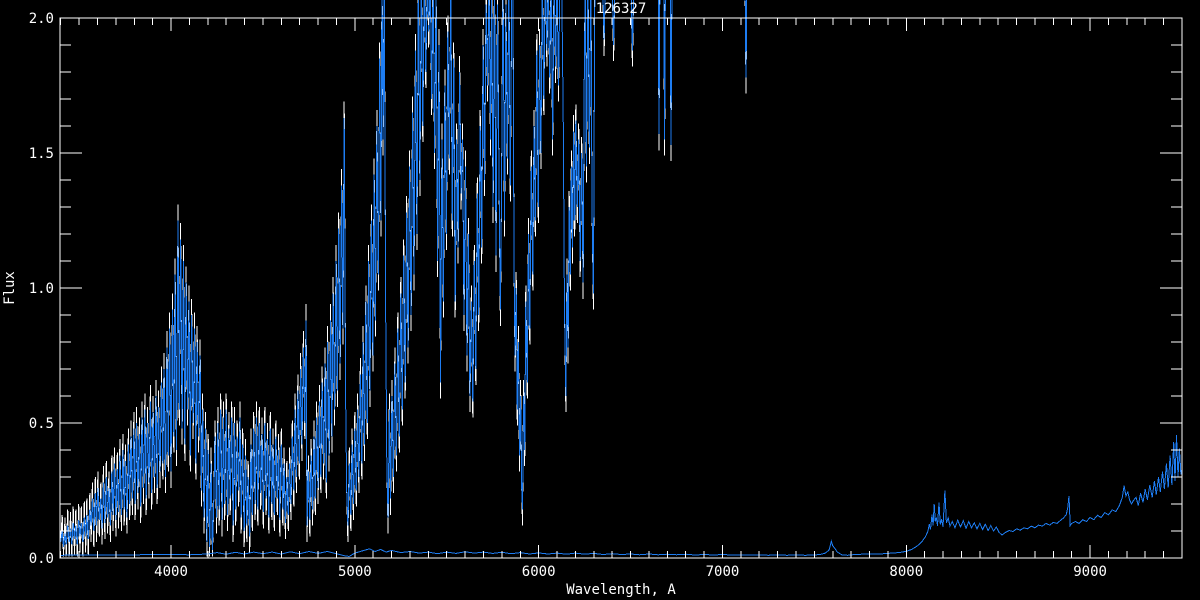 Image resolution: width=1200 pixels, height=600 pixels. What do you see at coordinates (355, 572) in the screenshot?
I see `x-tick-label: 5000` at bounding box center [355, 572].